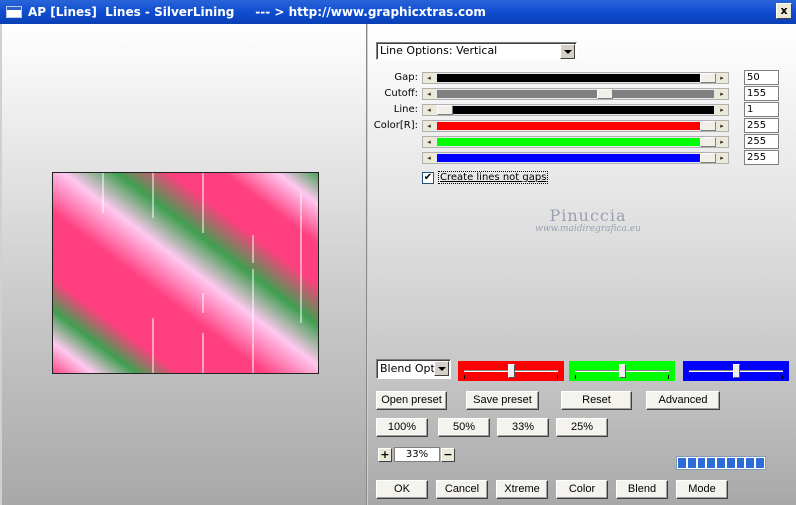 The height and width of the screenshot is (505, 796). I want to click on preset-button-0: Open preset, so click(411, 400).